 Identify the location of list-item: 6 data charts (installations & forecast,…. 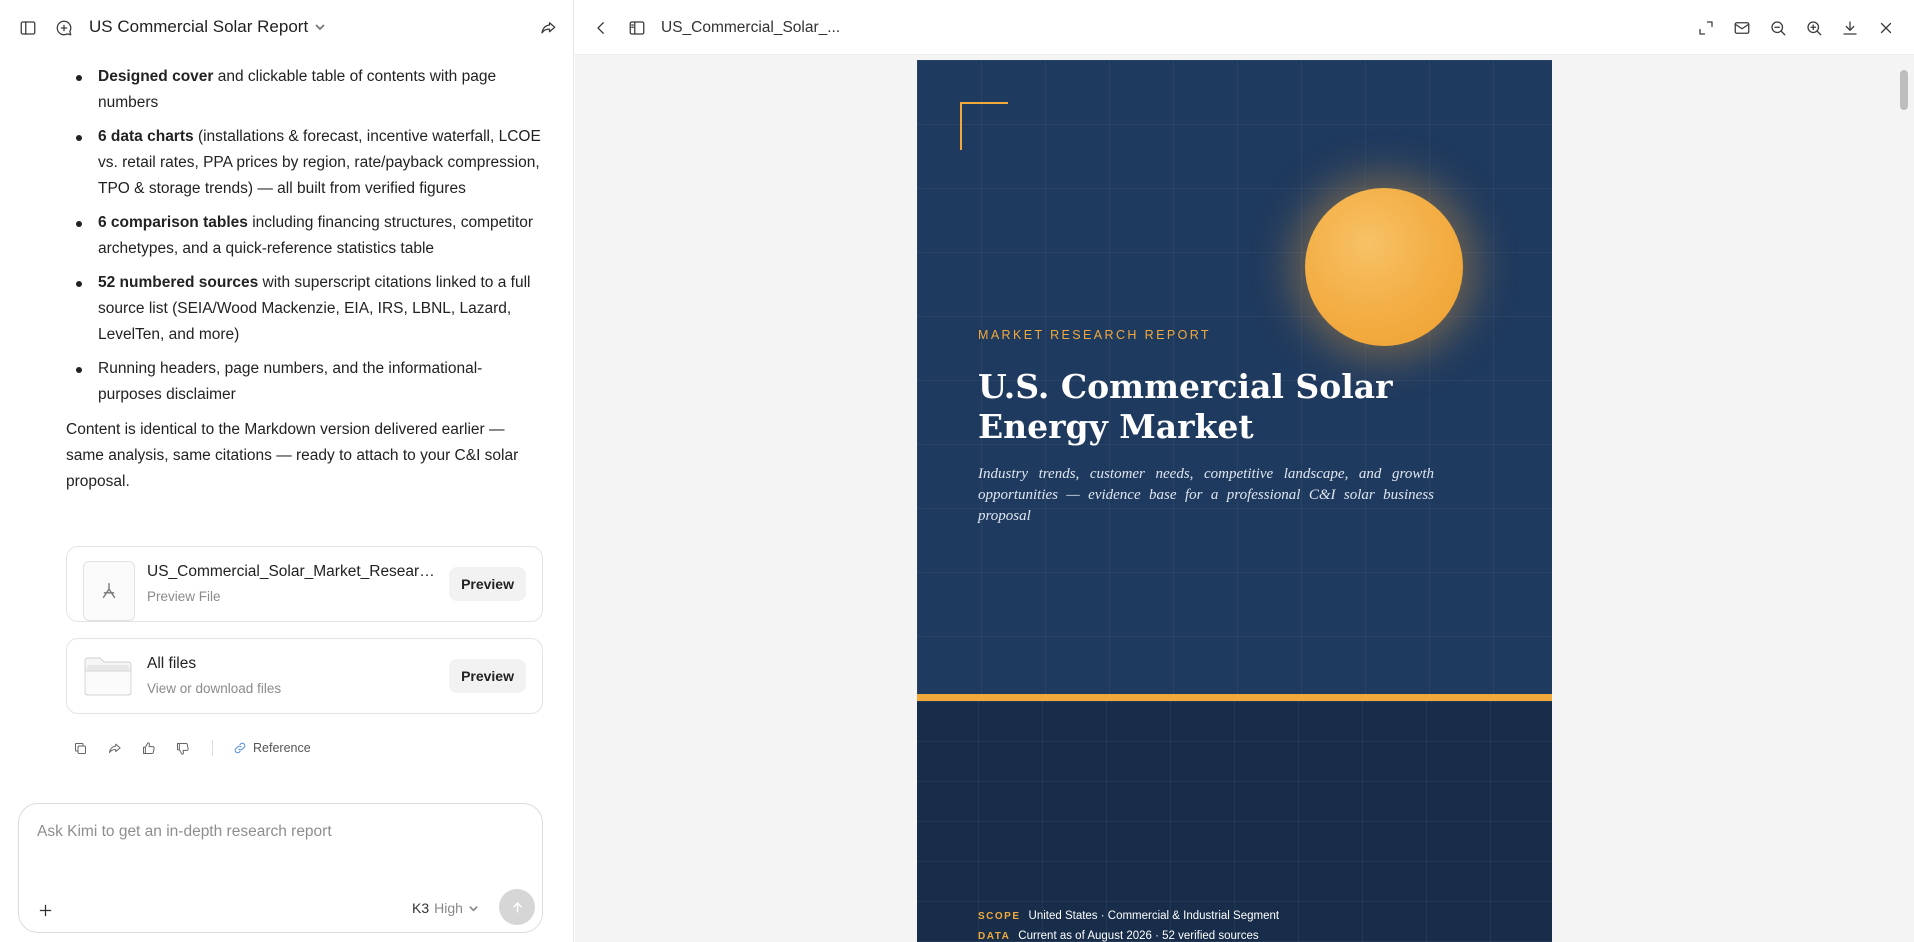
(306, 163).